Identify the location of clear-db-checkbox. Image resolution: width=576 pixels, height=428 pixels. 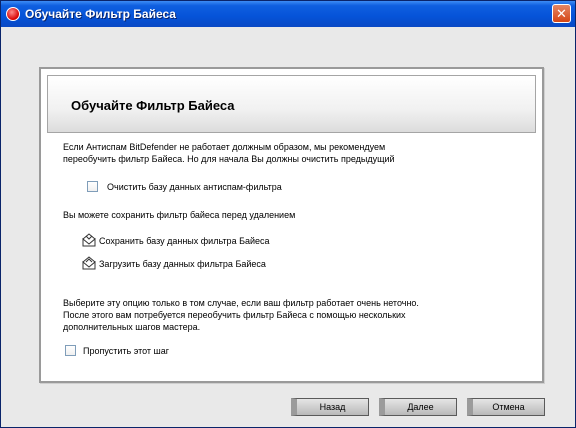
(92, 186).